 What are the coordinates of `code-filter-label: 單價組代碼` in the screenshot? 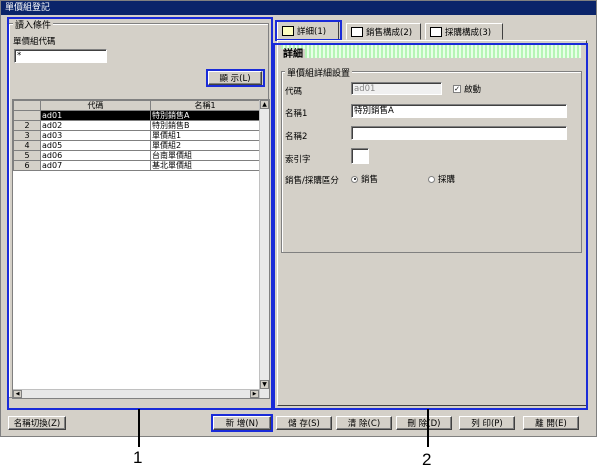 It's located at (34, 42).